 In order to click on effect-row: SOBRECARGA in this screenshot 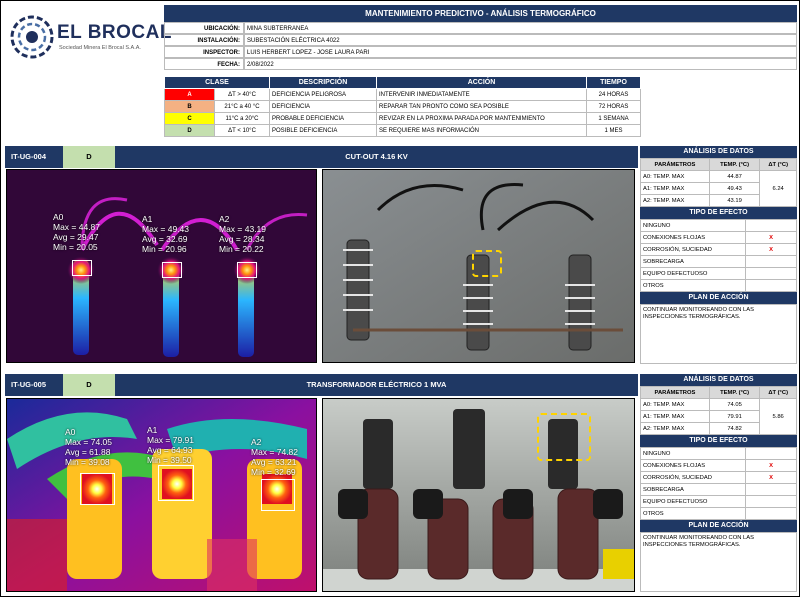, I will do `click(718, 489)`.